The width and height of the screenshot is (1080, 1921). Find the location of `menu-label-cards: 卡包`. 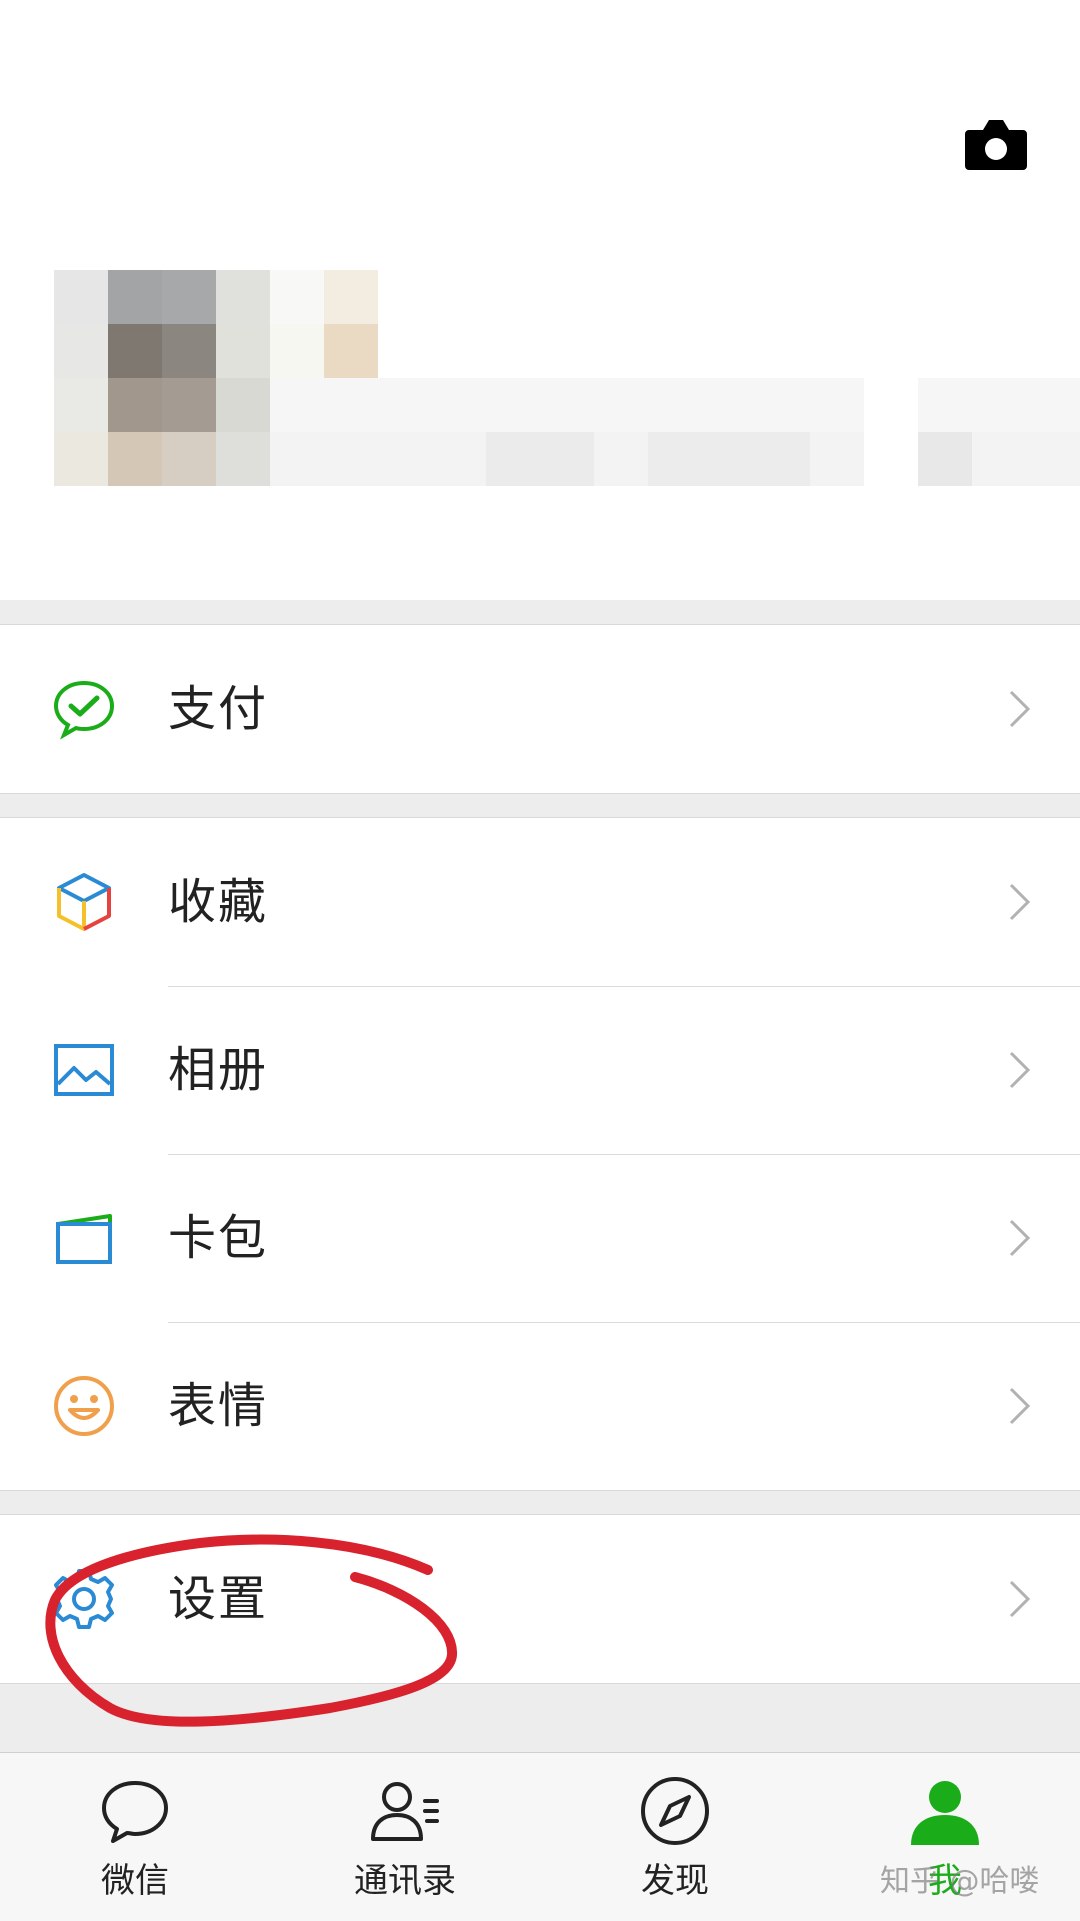

menu-label-cards: 卡包 is located at coordinates (218, 1238).